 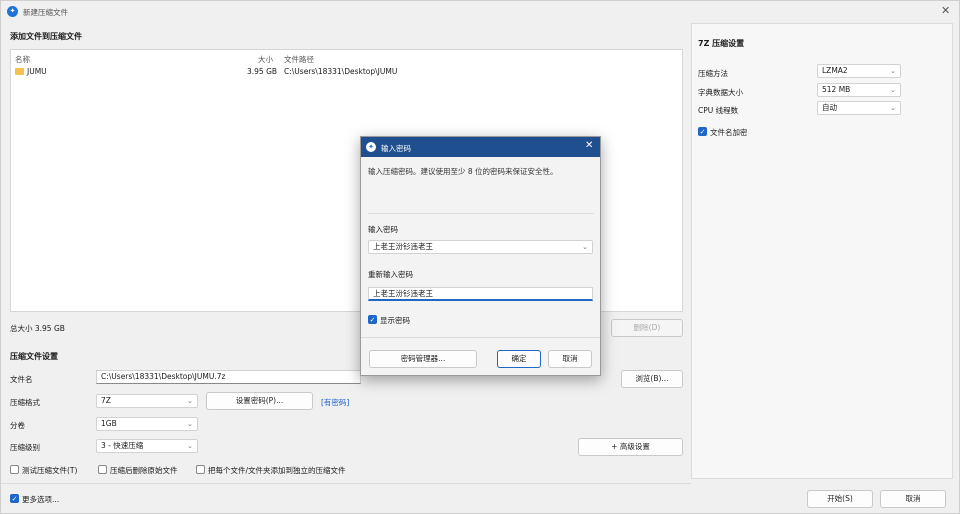 I want to click on level-select: 3 - 快速压缩 ⌄, so click(x=147, y=446).